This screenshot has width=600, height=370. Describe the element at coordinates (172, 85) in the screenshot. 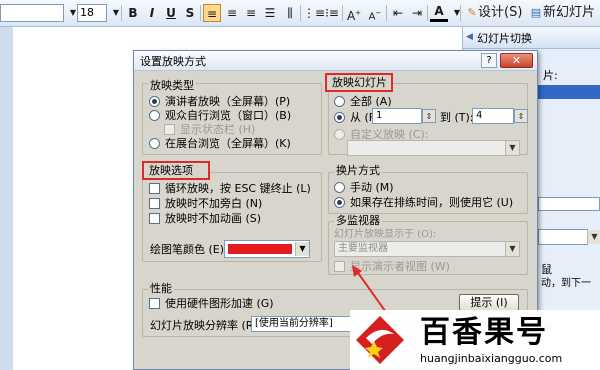

I see `show-type-title: 放映类型` at that location.